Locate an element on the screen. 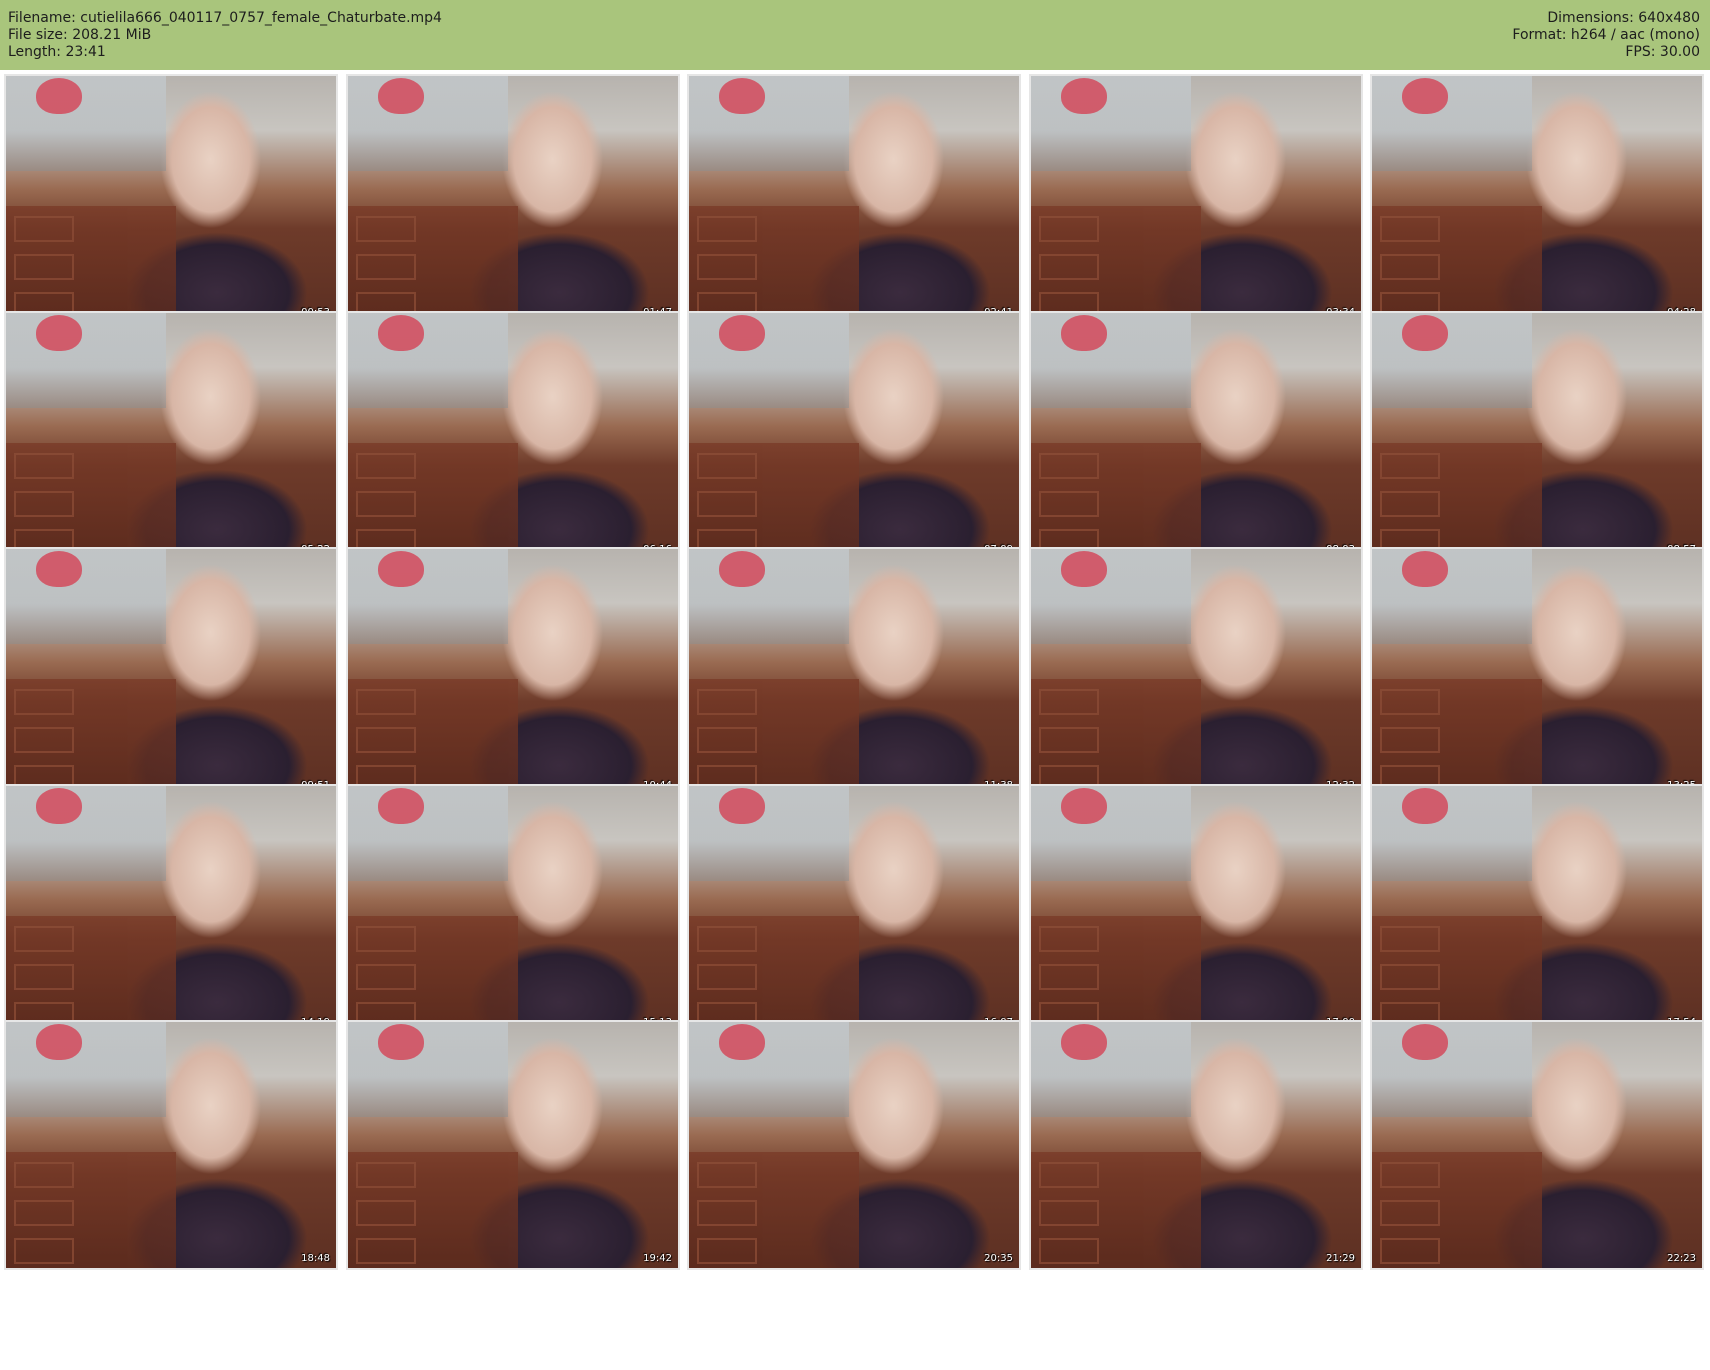 Image resolution: width=1710 pixels, height=1370 pixels. video-thumbnail: 18:48 is located at coordinates (171, 1145).